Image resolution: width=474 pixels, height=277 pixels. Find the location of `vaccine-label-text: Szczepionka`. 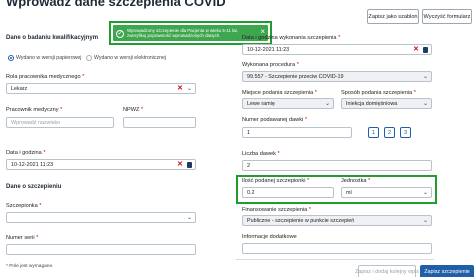

vaccine-label-text: Szczepionka is located at coordinates (22, 206).